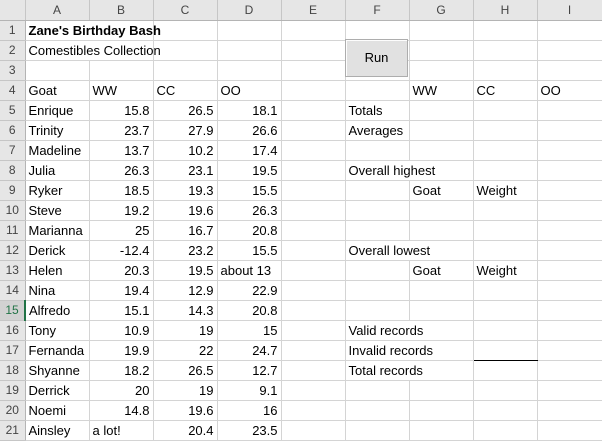 Image resolution: width=602 pixels, height=441 pixels. Describe the element at coordinates (505, 190) in the screenshot. I see `cell-h9: Weight` at that location.